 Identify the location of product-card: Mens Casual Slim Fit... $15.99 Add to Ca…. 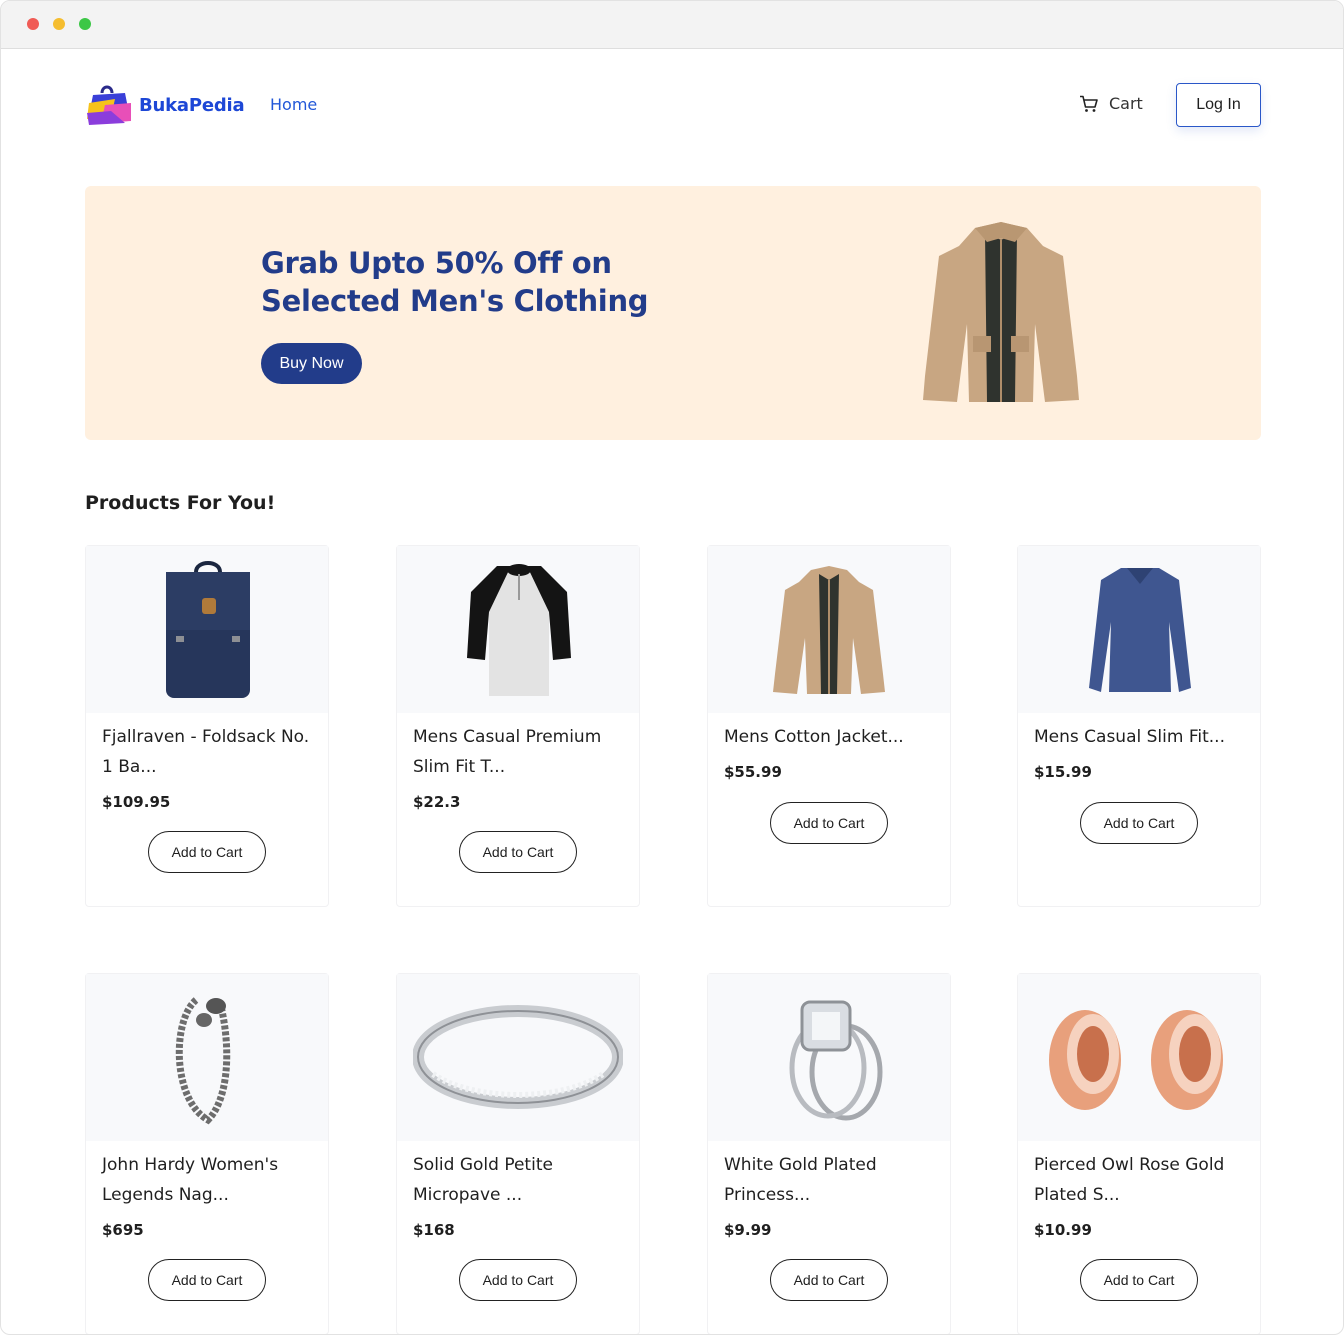
(1139, 726).